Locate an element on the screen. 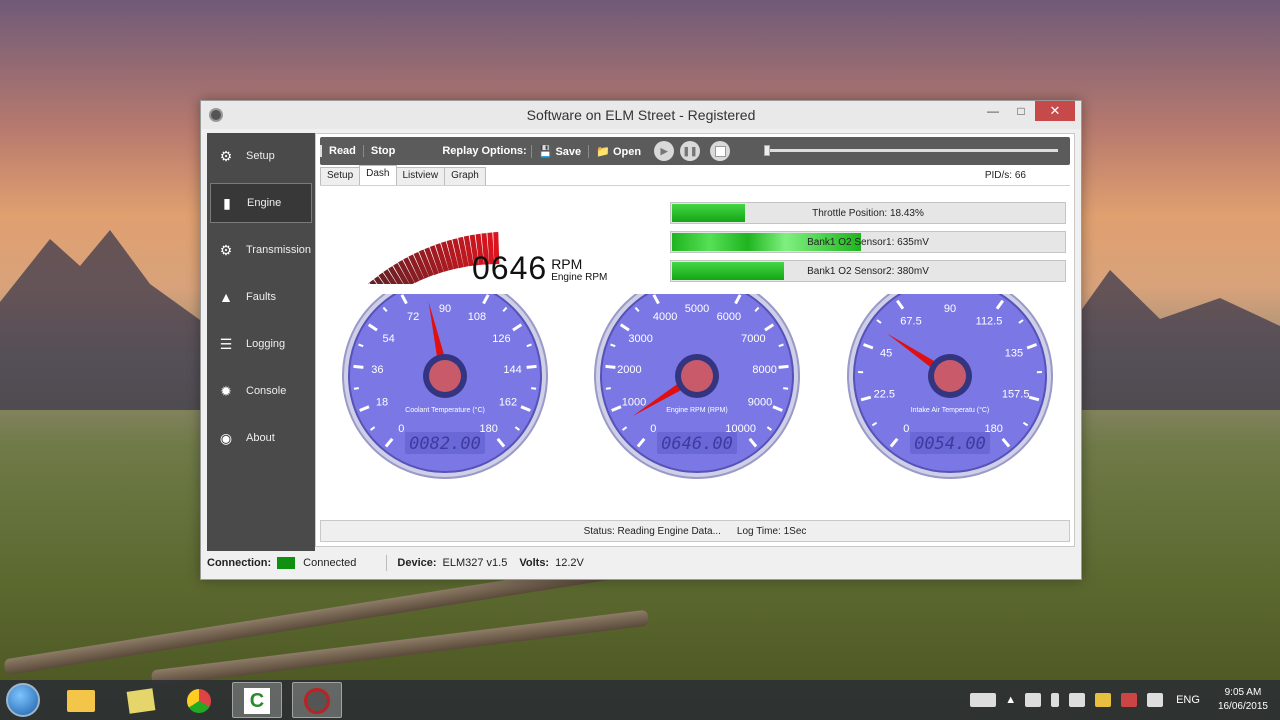 This screenshot has width=1280, height=720. volume-icon is located at coordinates (1155, 700).